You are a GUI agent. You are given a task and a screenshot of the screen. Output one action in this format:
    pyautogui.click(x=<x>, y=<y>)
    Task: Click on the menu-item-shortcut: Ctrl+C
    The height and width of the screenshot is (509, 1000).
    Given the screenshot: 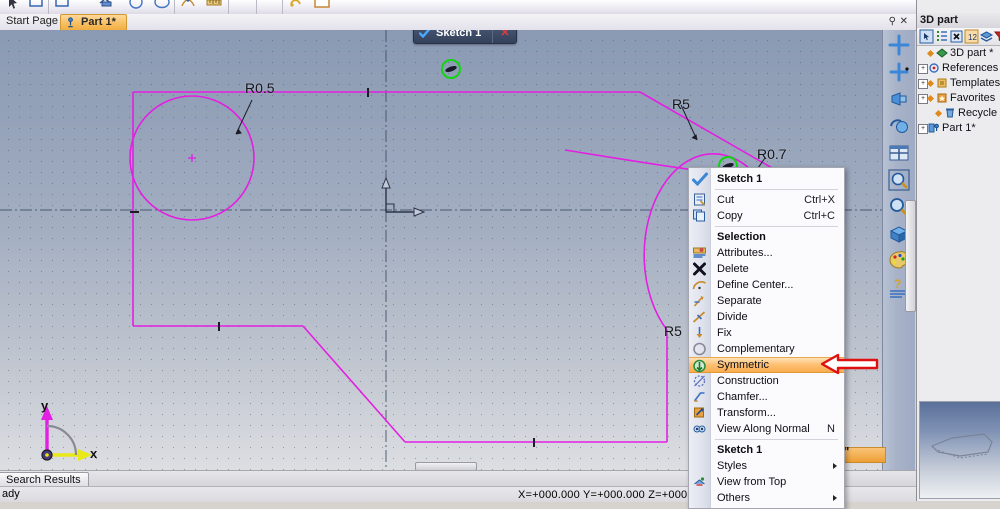 What is the action you would take?
    pyautogui.click(x=819, y=216)
    